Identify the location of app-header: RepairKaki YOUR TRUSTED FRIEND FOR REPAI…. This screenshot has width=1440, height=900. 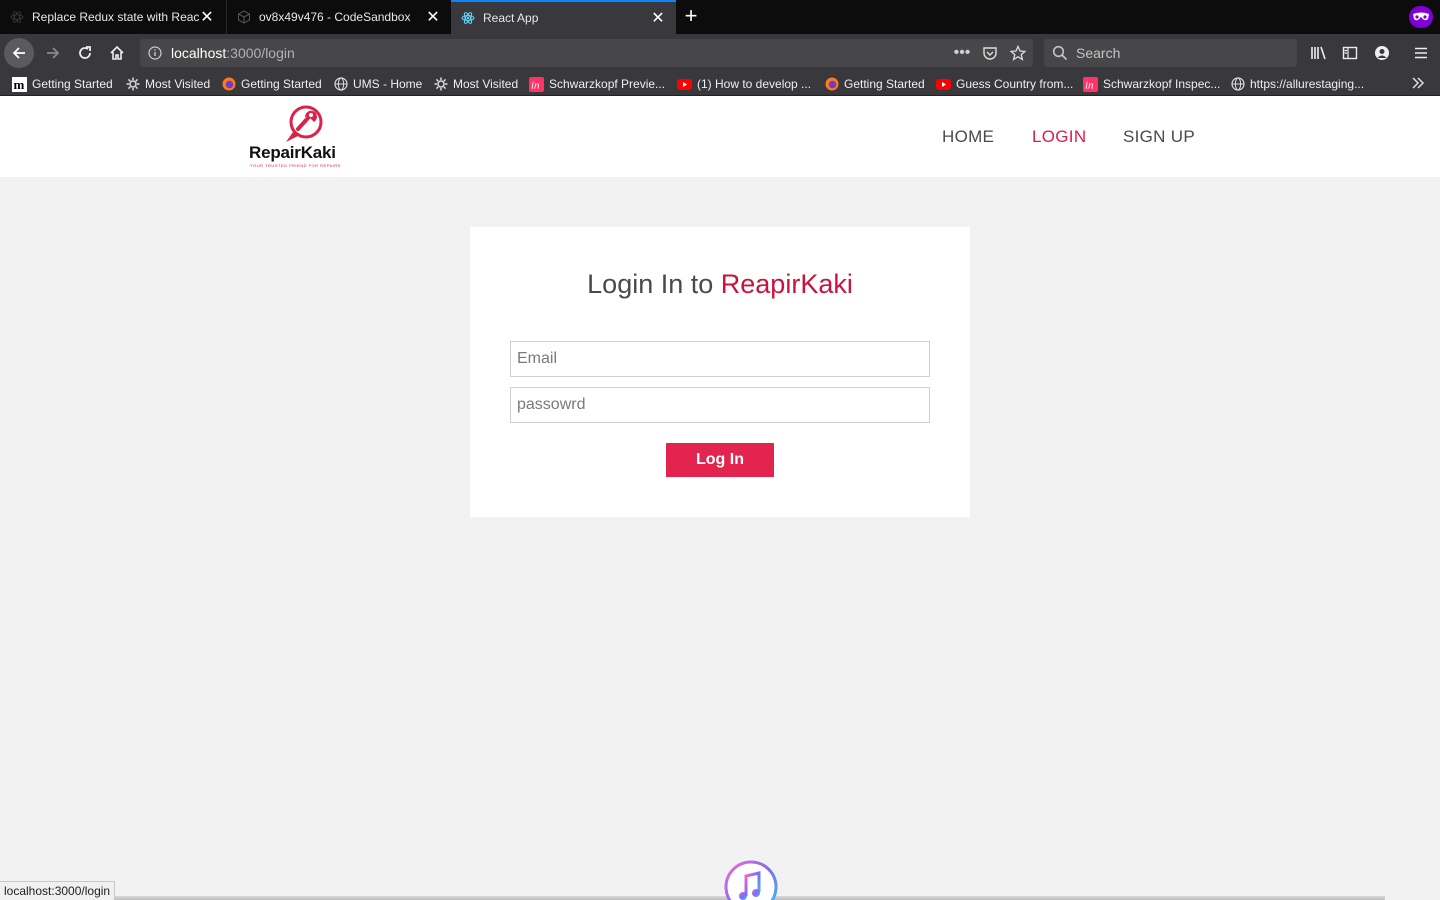
(720, 136).